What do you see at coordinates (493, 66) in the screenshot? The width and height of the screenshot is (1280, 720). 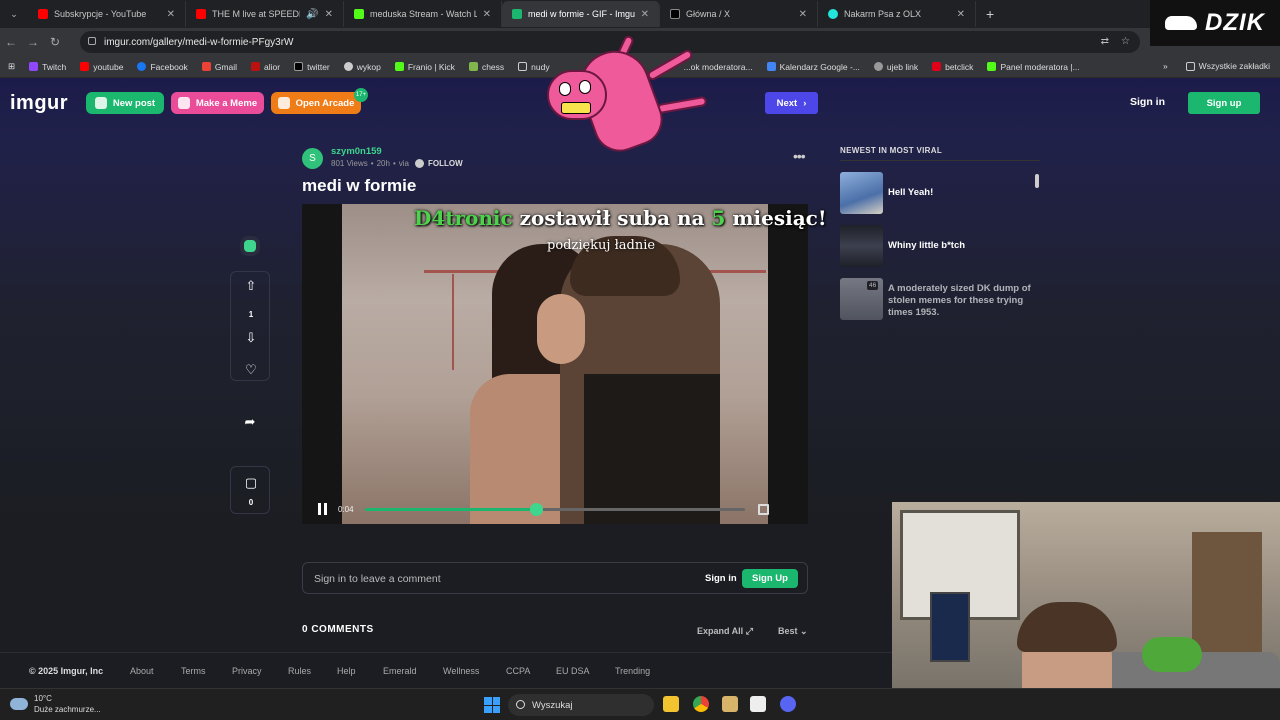 I see `bookmark-label: chess` at bounding box center [493, 66].